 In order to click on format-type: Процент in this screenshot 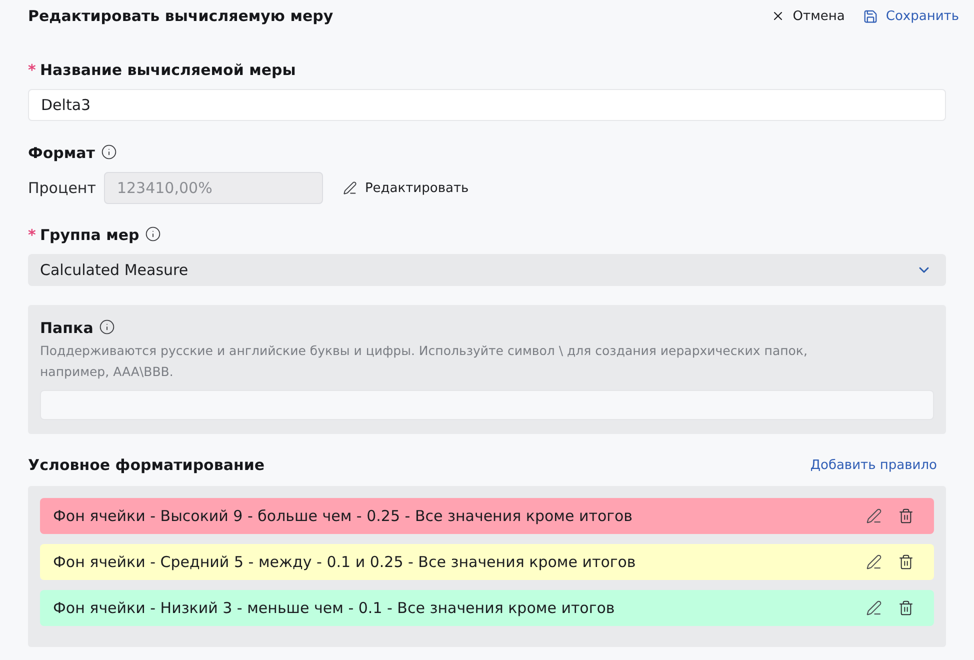, I will do `click(62, 188)`.